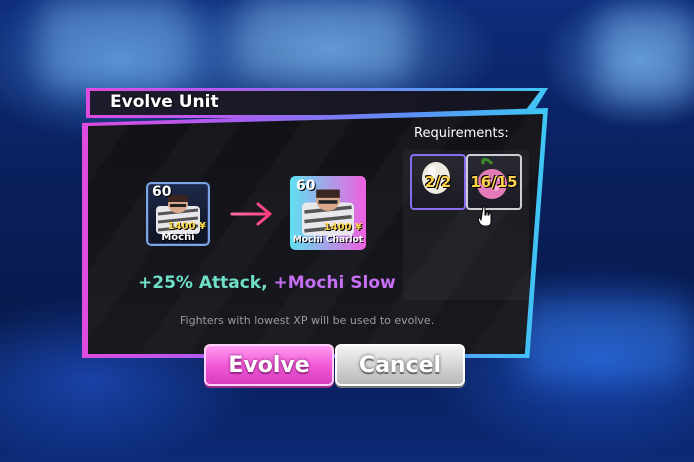 This screenshot has height=462, width=694. I want to click on evolve-button: Evolve, so click(269, 365).